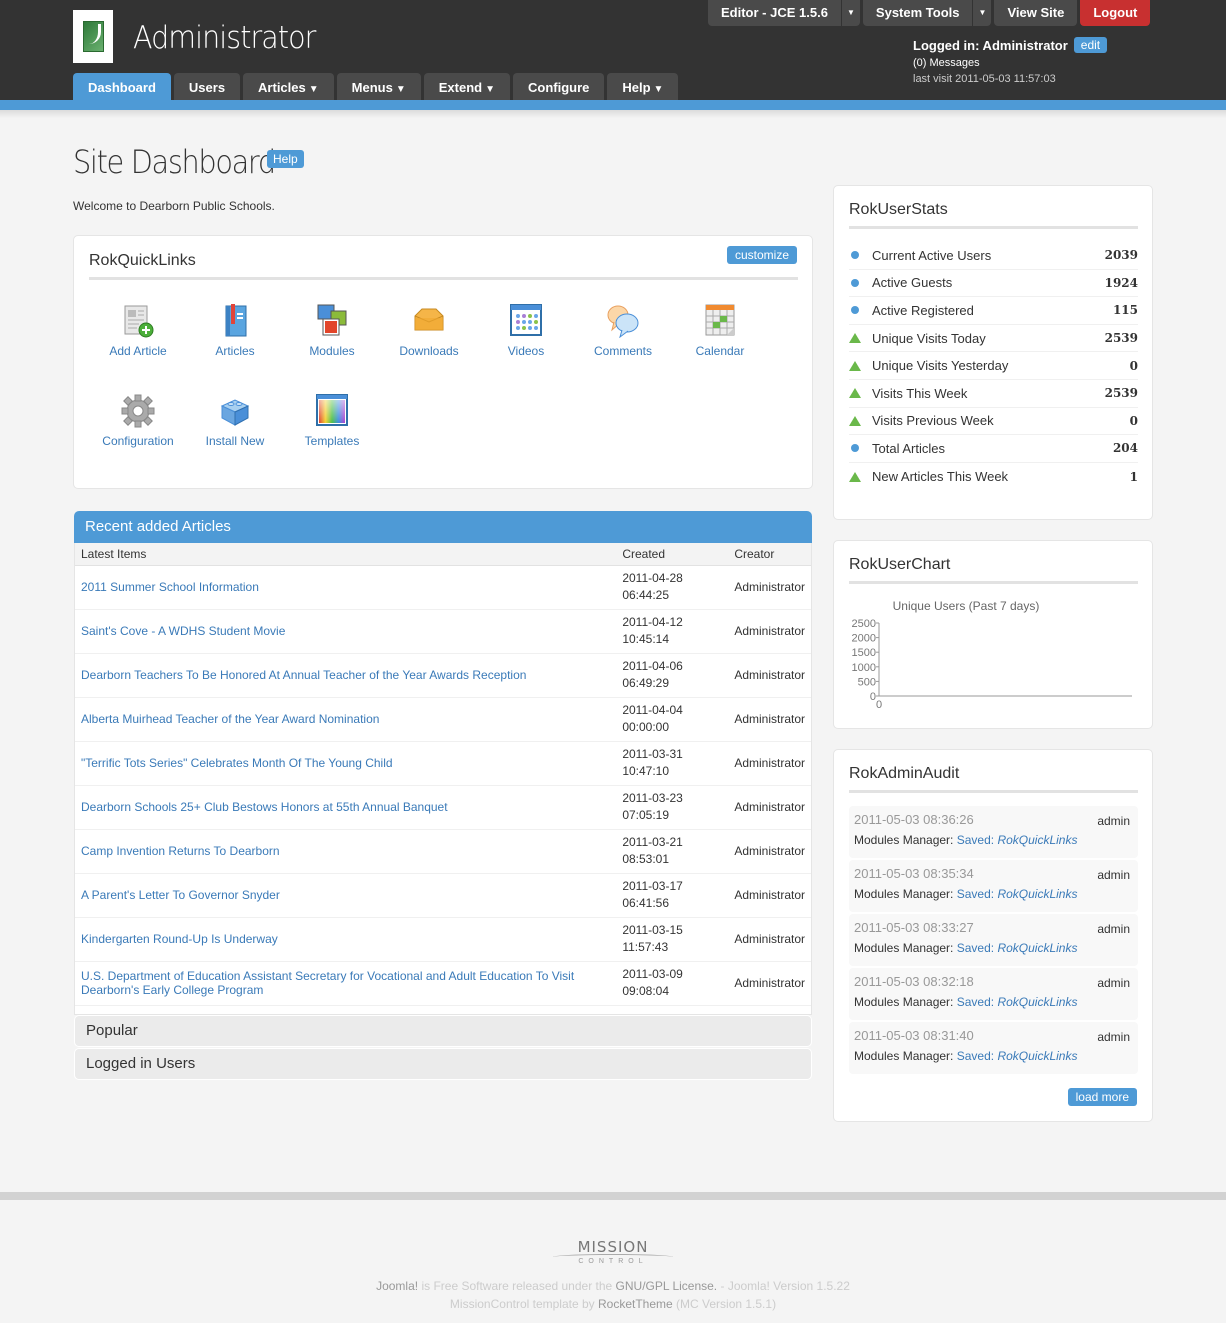 Image resolution: width=1226 pixels, height=1323 pixels. Describe the element at coordinates (443, 266) in the screenshot. I see `quicklinks-title: RokQuickLinks` at that location.